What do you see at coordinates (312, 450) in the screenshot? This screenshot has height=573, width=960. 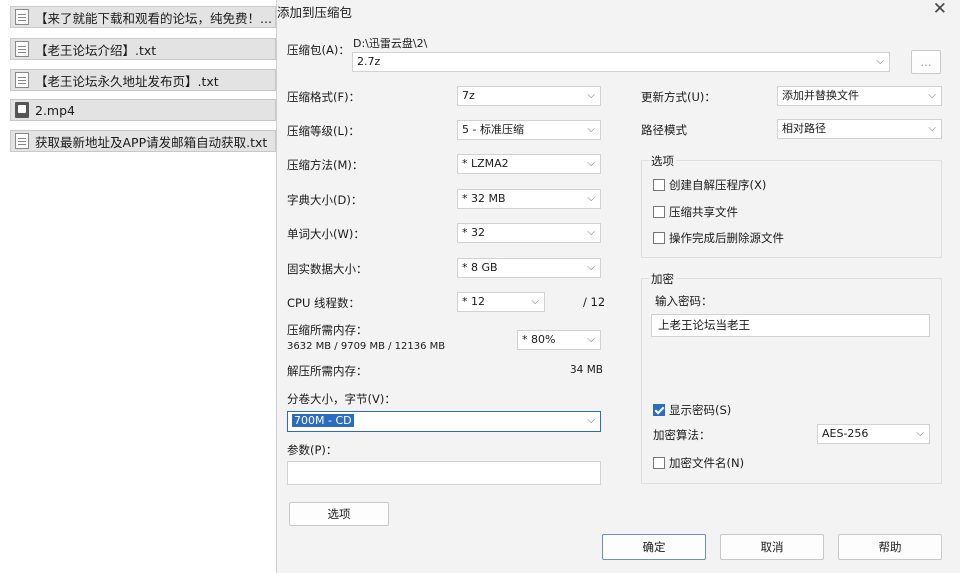 I see `params-label: 参数(P)：` at bounding box center [312, 450].